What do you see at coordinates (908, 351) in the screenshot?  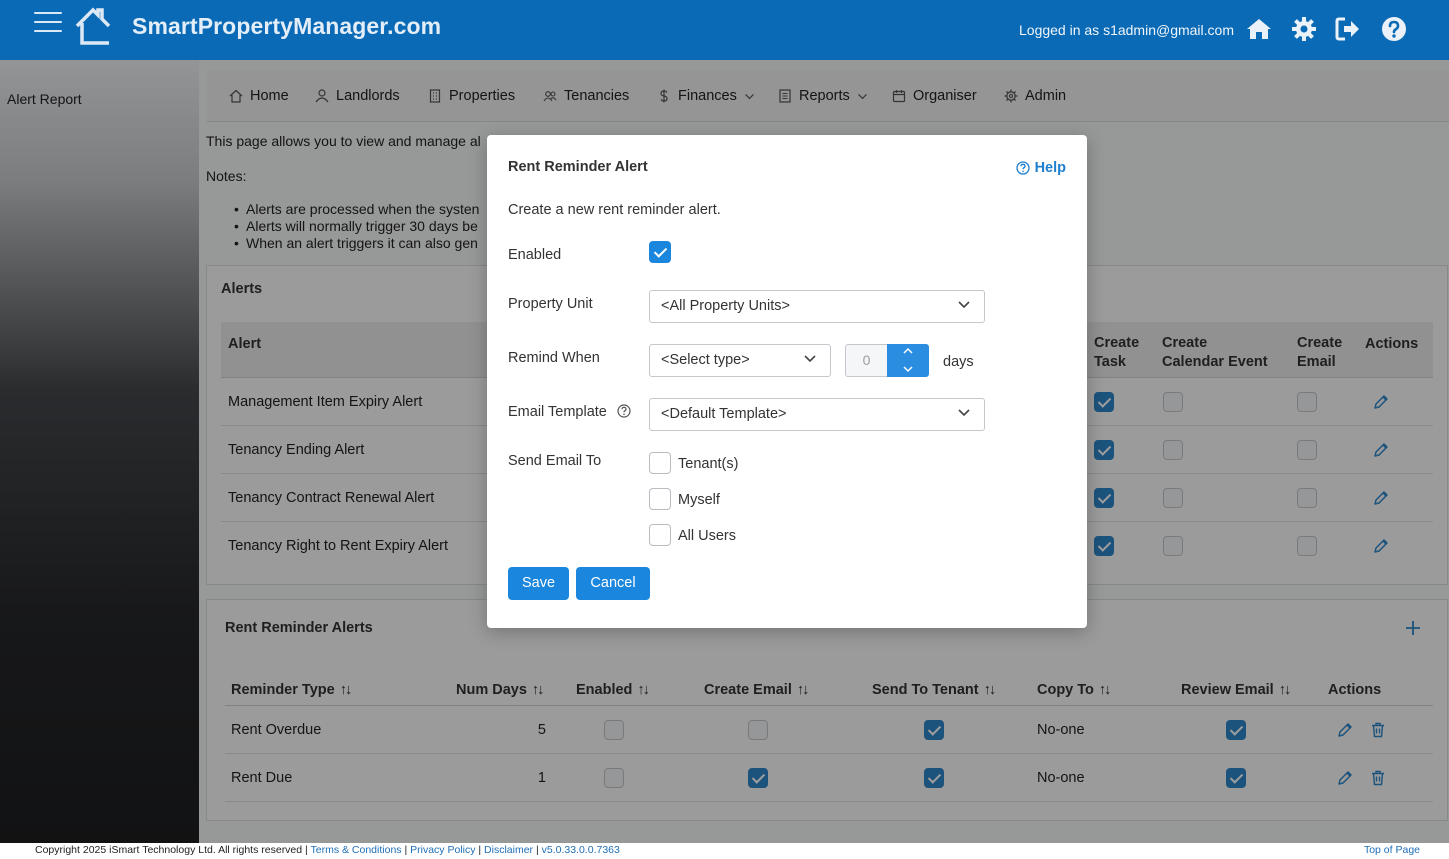 I see `chevron-up-icon` at bounding box center [908, 351].